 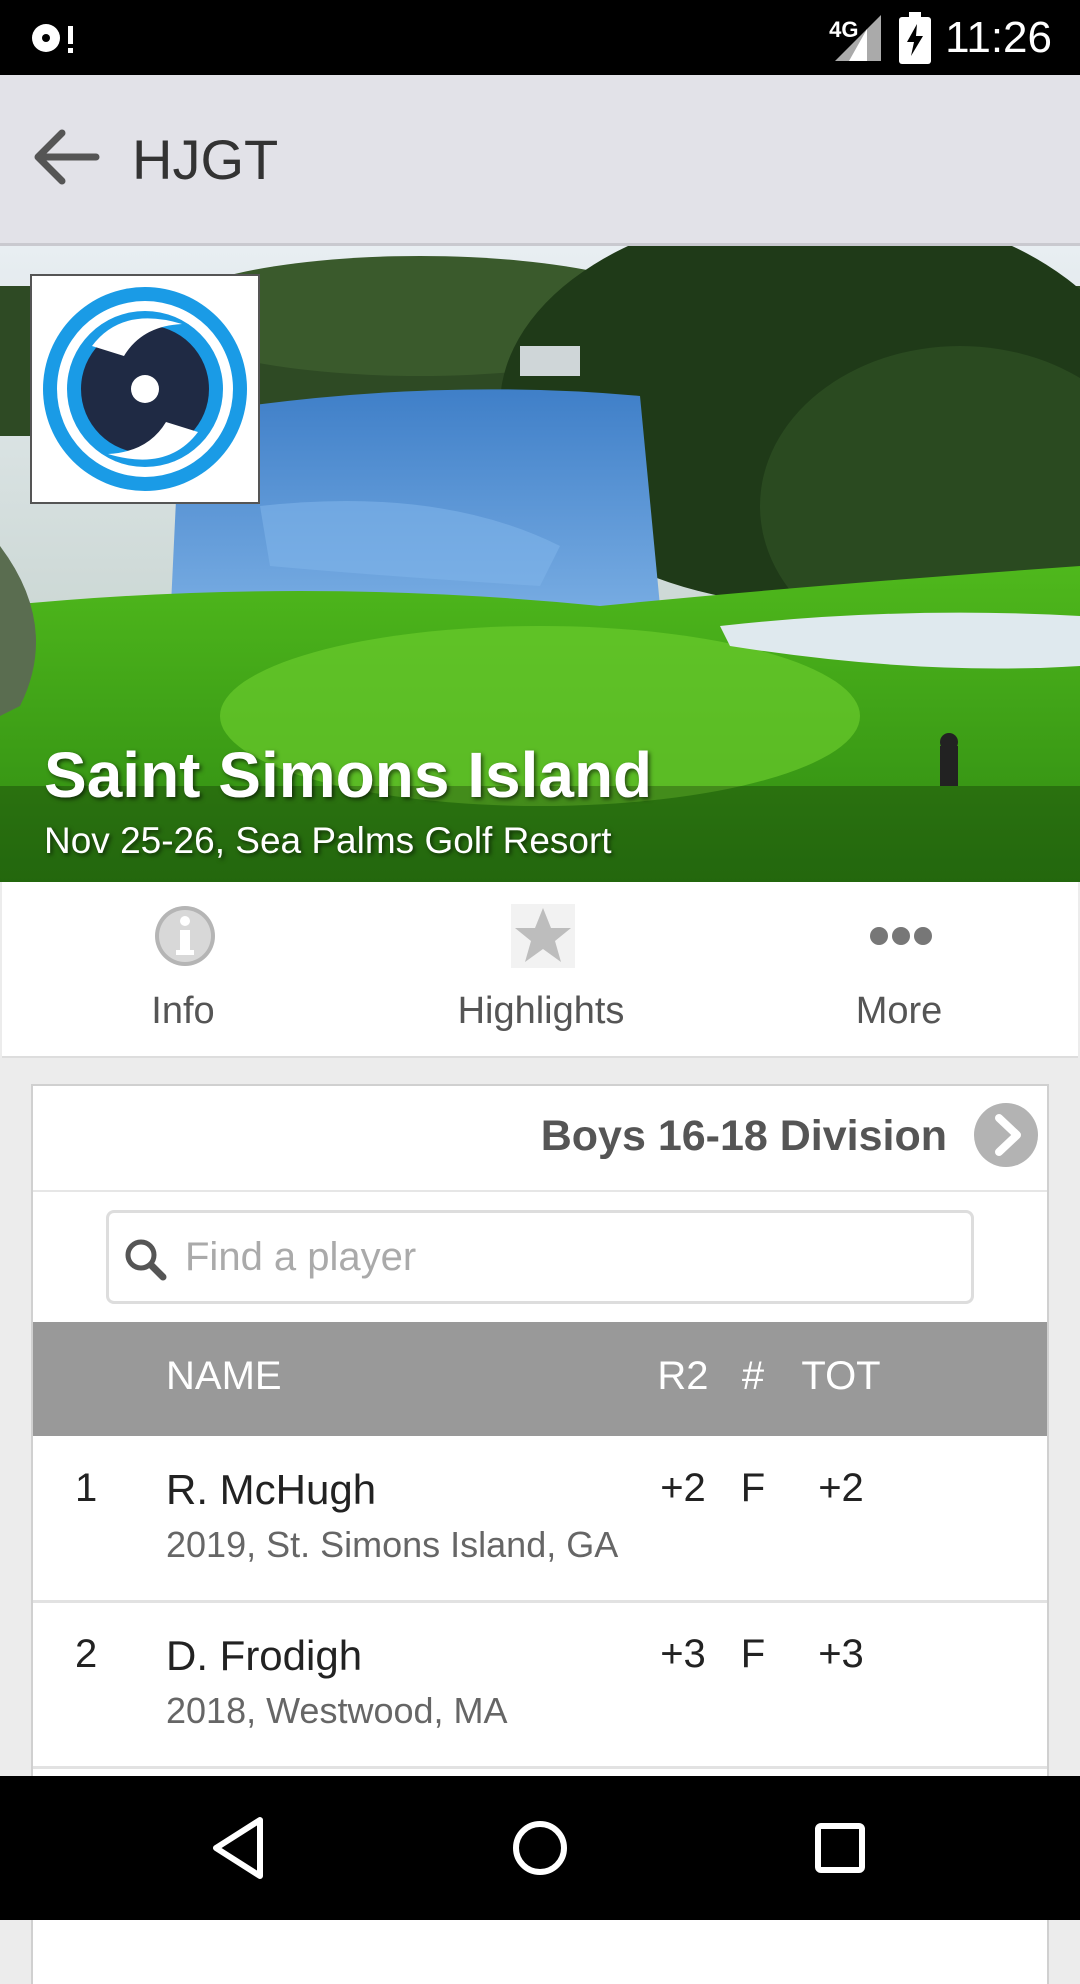 I want to click on event-subtitle: Nov 25-26, Sea Palms Golf Resort, so click(x=328, y=840).